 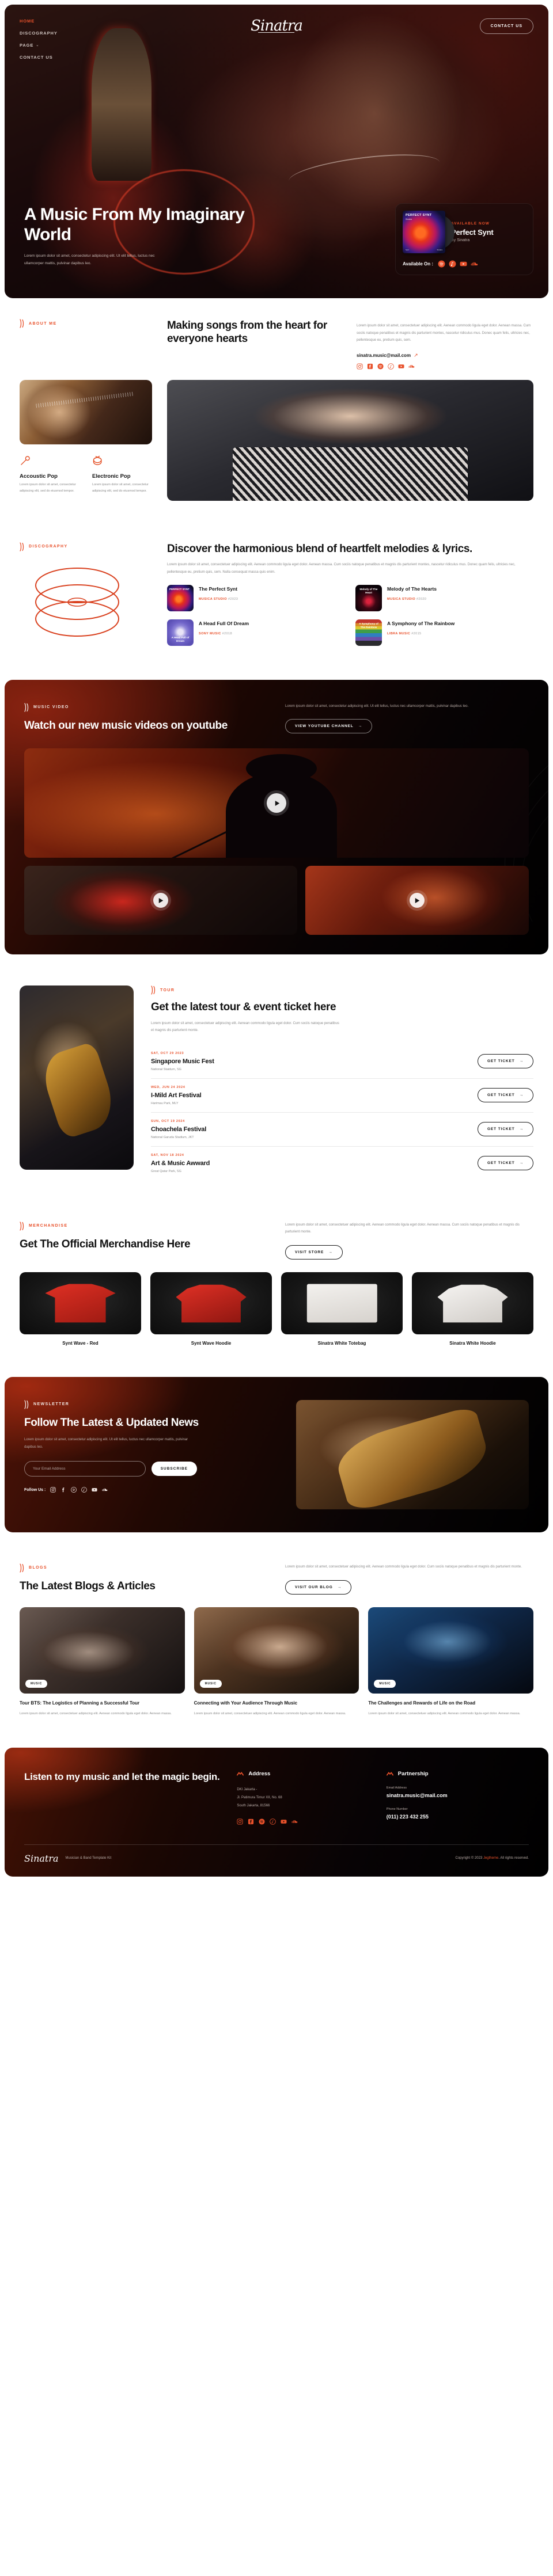 I want to click on nav-item-contact-us: CONTACT US, so click(x=39, y=58).